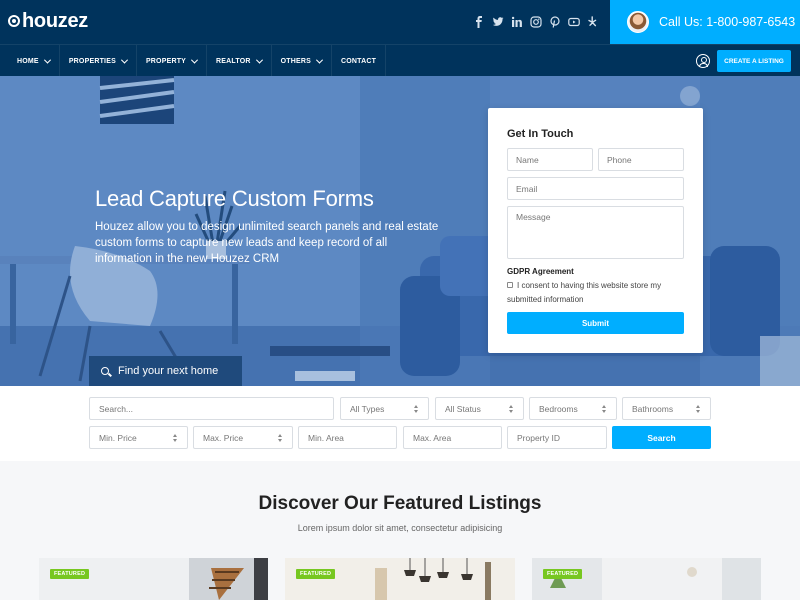  I want to click on min-price-label: Min. Price, so click(118, 437).